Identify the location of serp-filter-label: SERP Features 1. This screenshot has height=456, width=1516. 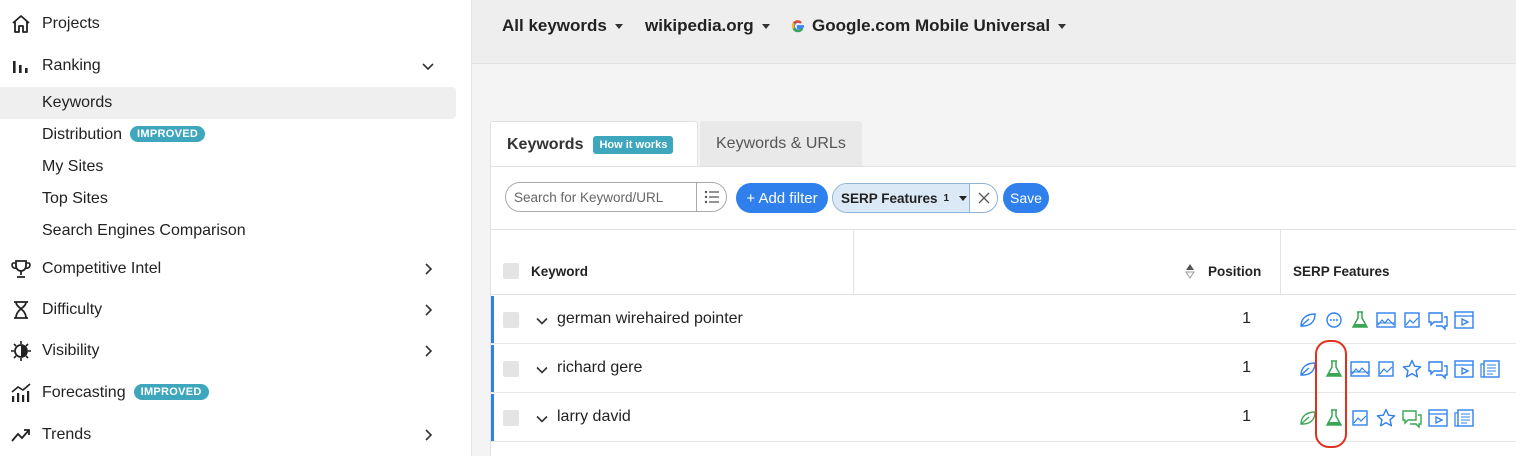
(901, 198).